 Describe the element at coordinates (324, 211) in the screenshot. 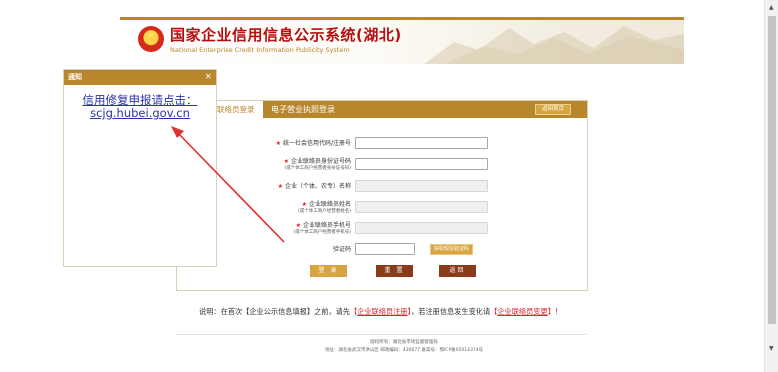

I see `contact-name-sublabel: (或个体工商户经营者姓名)` at that location.